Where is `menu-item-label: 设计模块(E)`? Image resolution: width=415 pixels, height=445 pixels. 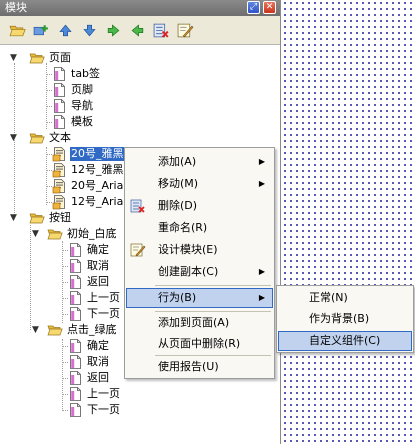 menu-item-label: 设计模块(E) is located at coordinates (188, 249).